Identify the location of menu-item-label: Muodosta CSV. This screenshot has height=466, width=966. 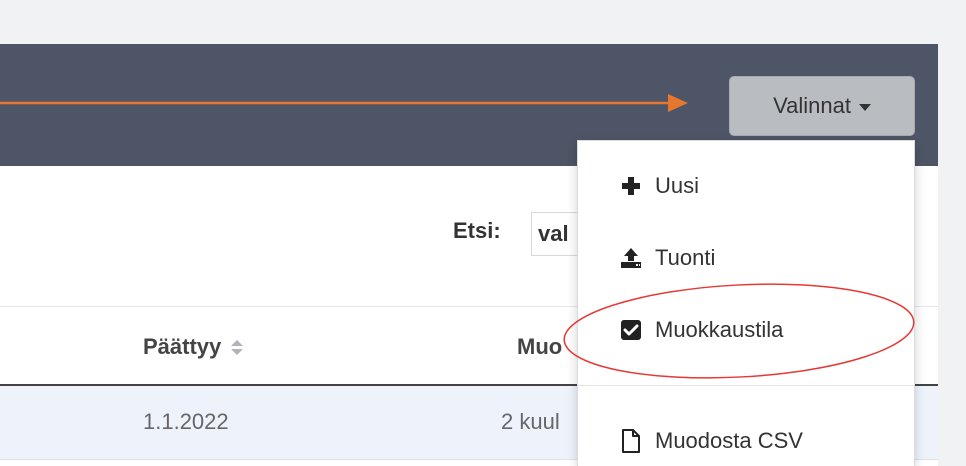
(729, 440).